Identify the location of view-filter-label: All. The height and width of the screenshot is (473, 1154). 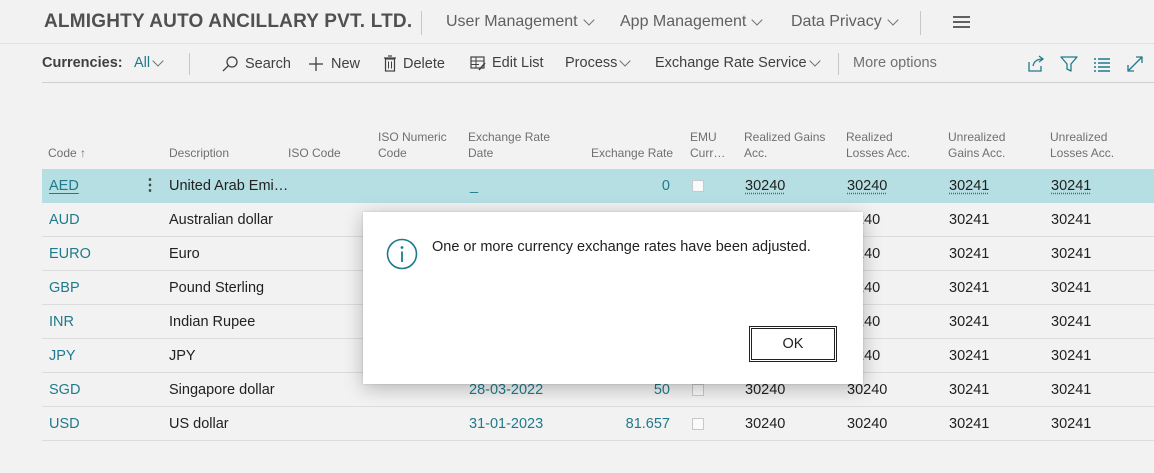
(142, 63).